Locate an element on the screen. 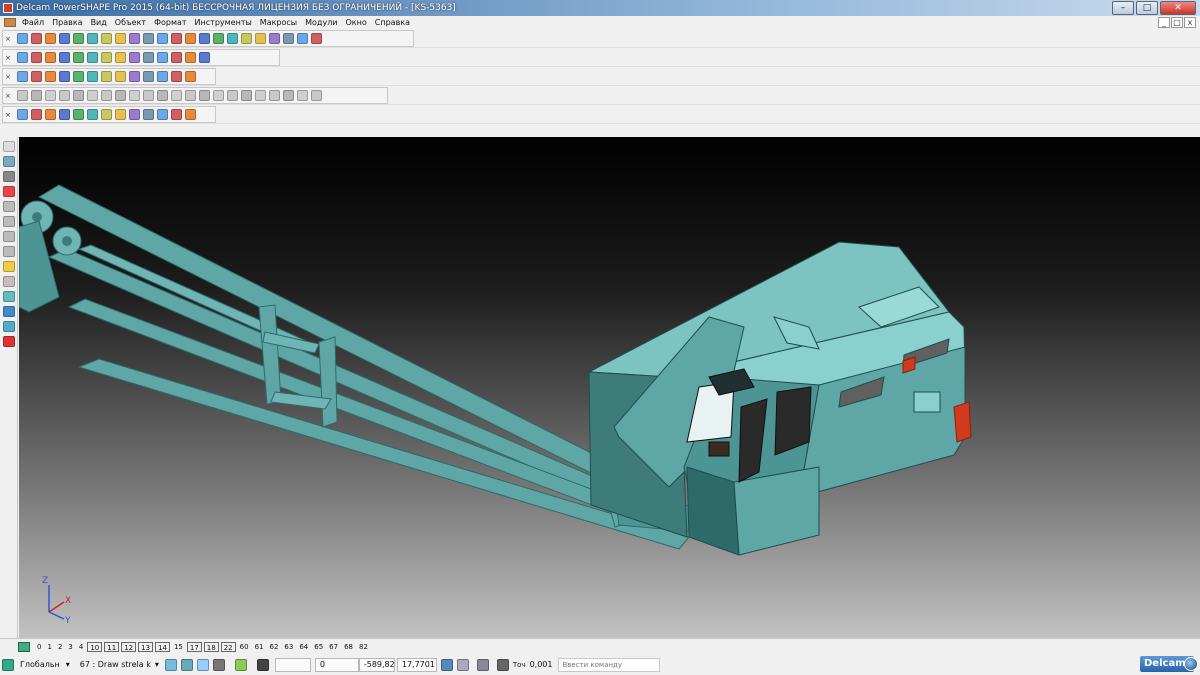 The image size is (1200, 675). snap-icon is located at coordinates (170, 664).